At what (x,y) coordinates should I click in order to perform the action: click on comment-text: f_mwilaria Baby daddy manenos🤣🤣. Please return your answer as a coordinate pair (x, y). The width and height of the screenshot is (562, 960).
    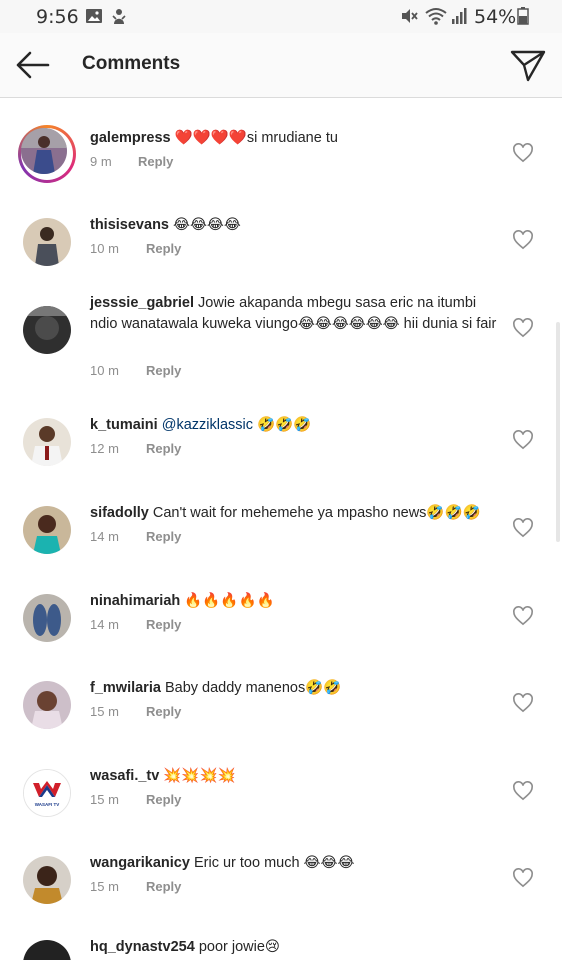
    Looking at the image, I should click on (295, 688).